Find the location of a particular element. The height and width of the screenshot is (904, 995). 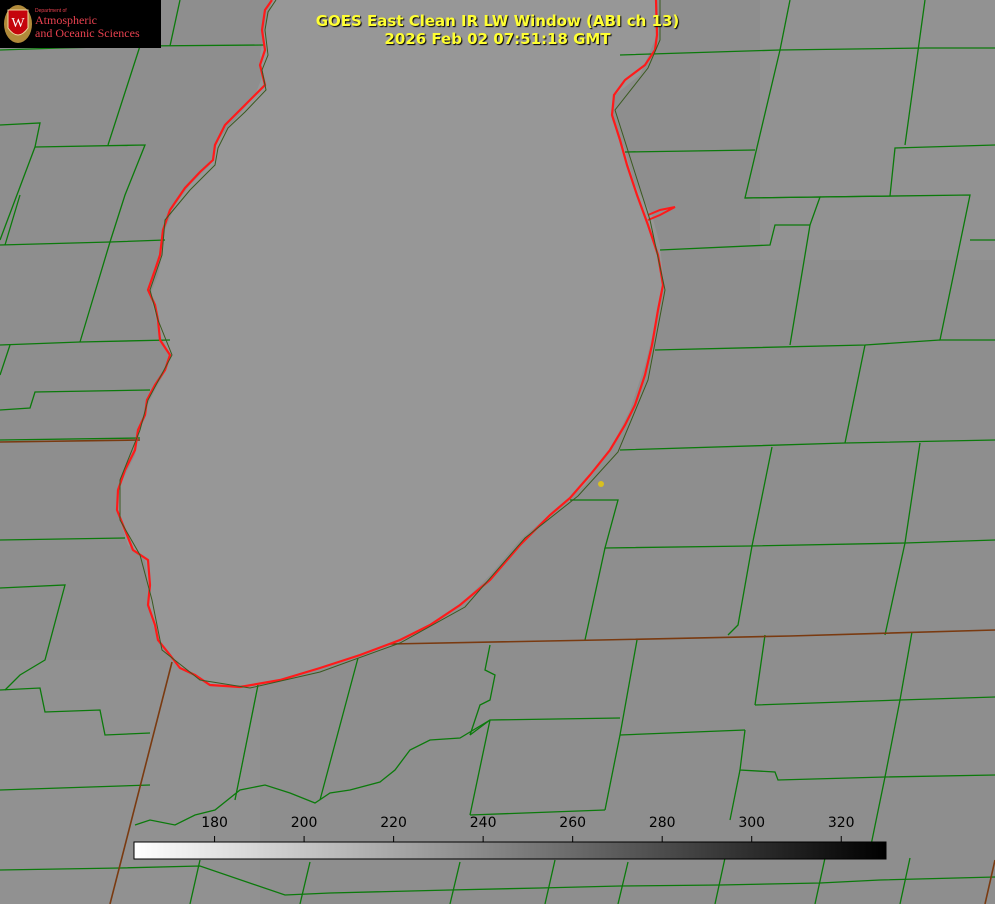

colorbar-tick-label: 320 is located at coordinates (841, 823).